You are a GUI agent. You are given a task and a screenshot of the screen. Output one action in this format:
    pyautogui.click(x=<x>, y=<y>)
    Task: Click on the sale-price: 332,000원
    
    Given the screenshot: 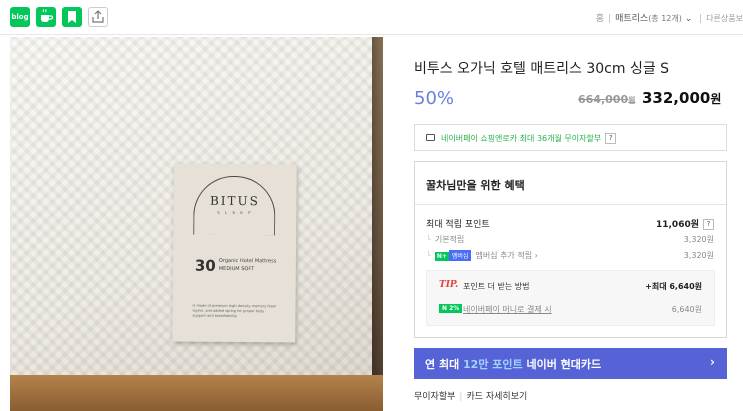 What is the action you would take?
    pyautogui.click(x=682, y=98)
    